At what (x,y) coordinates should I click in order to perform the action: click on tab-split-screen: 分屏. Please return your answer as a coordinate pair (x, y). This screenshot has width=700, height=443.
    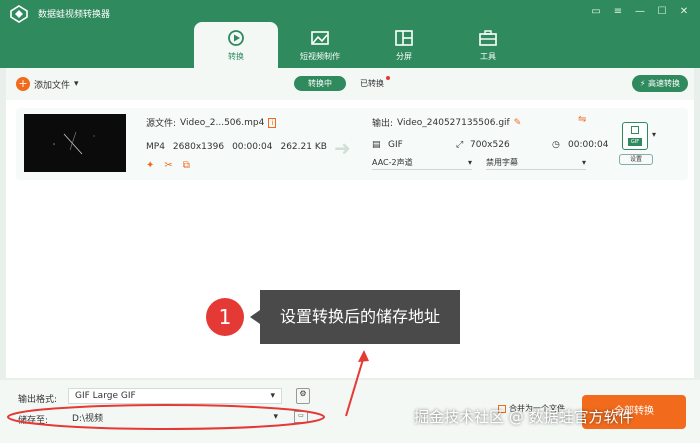
    Looking at the image, I should click on (404, 45).